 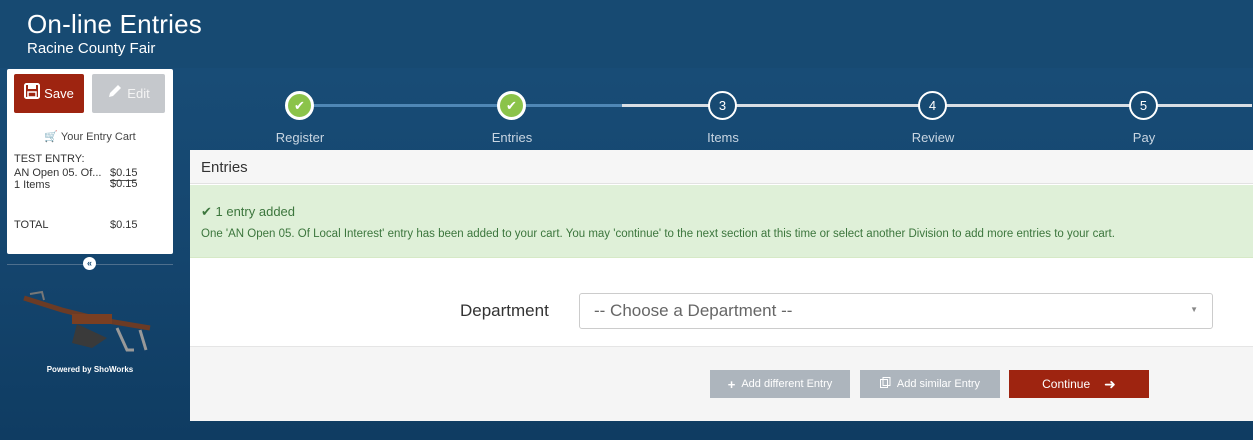 What do you see at coordinates (300, 137) in the screenshot?
I see `step-register-label: Register` at bounding box center [300, 137].